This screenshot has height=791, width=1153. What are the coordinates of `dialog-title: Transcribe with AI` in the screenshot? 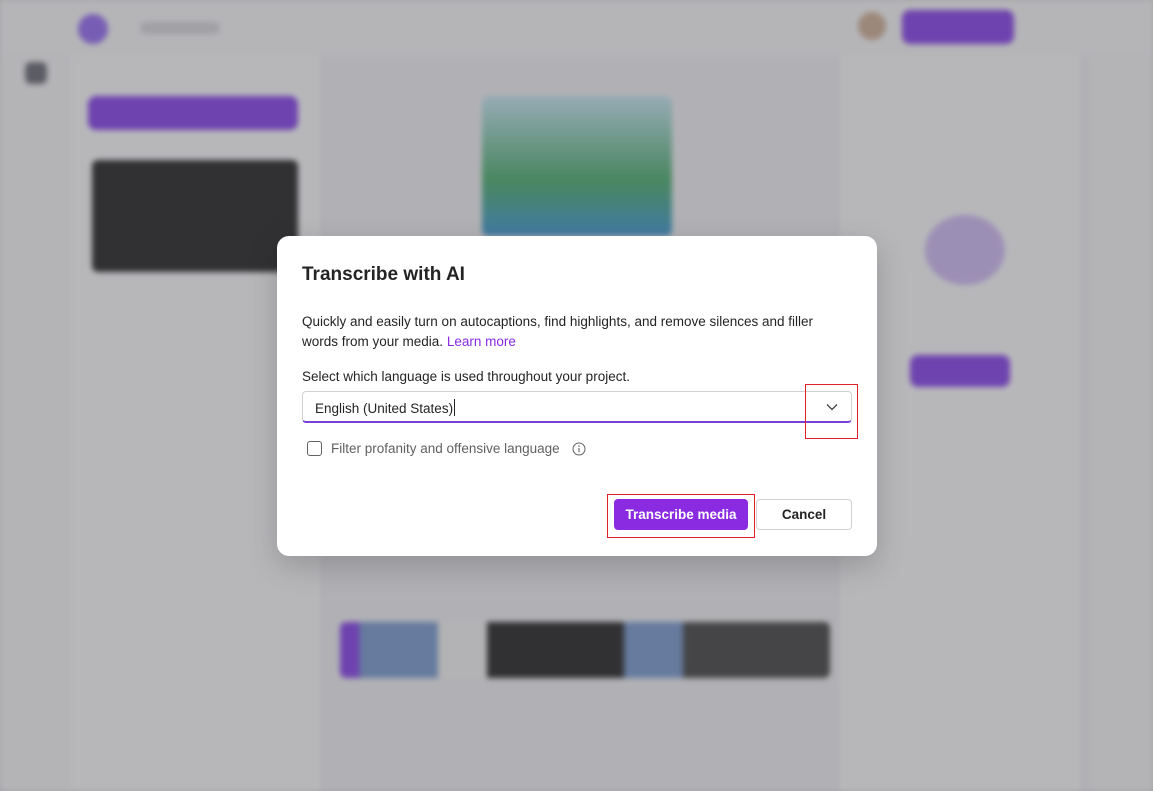 It's located at (383, 274).